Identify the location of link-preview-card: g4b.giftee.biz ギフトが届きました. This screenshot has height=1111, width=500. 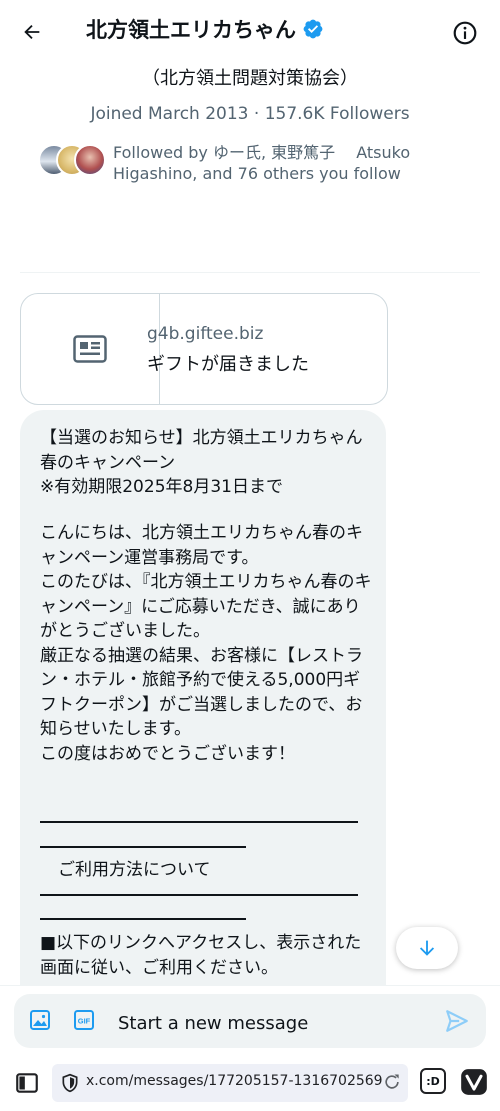
(204, 349).